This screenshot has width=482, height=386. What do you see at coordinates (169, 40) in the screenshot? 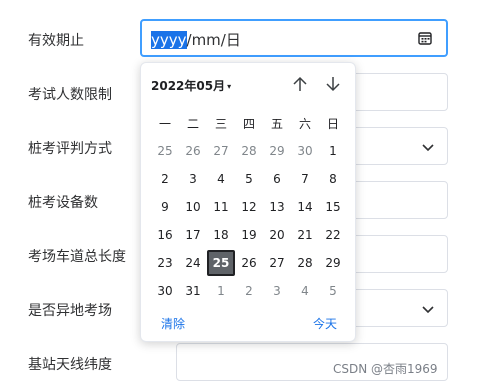
I see `date-year-segment: yyyy` at bounding box center [169, 40].